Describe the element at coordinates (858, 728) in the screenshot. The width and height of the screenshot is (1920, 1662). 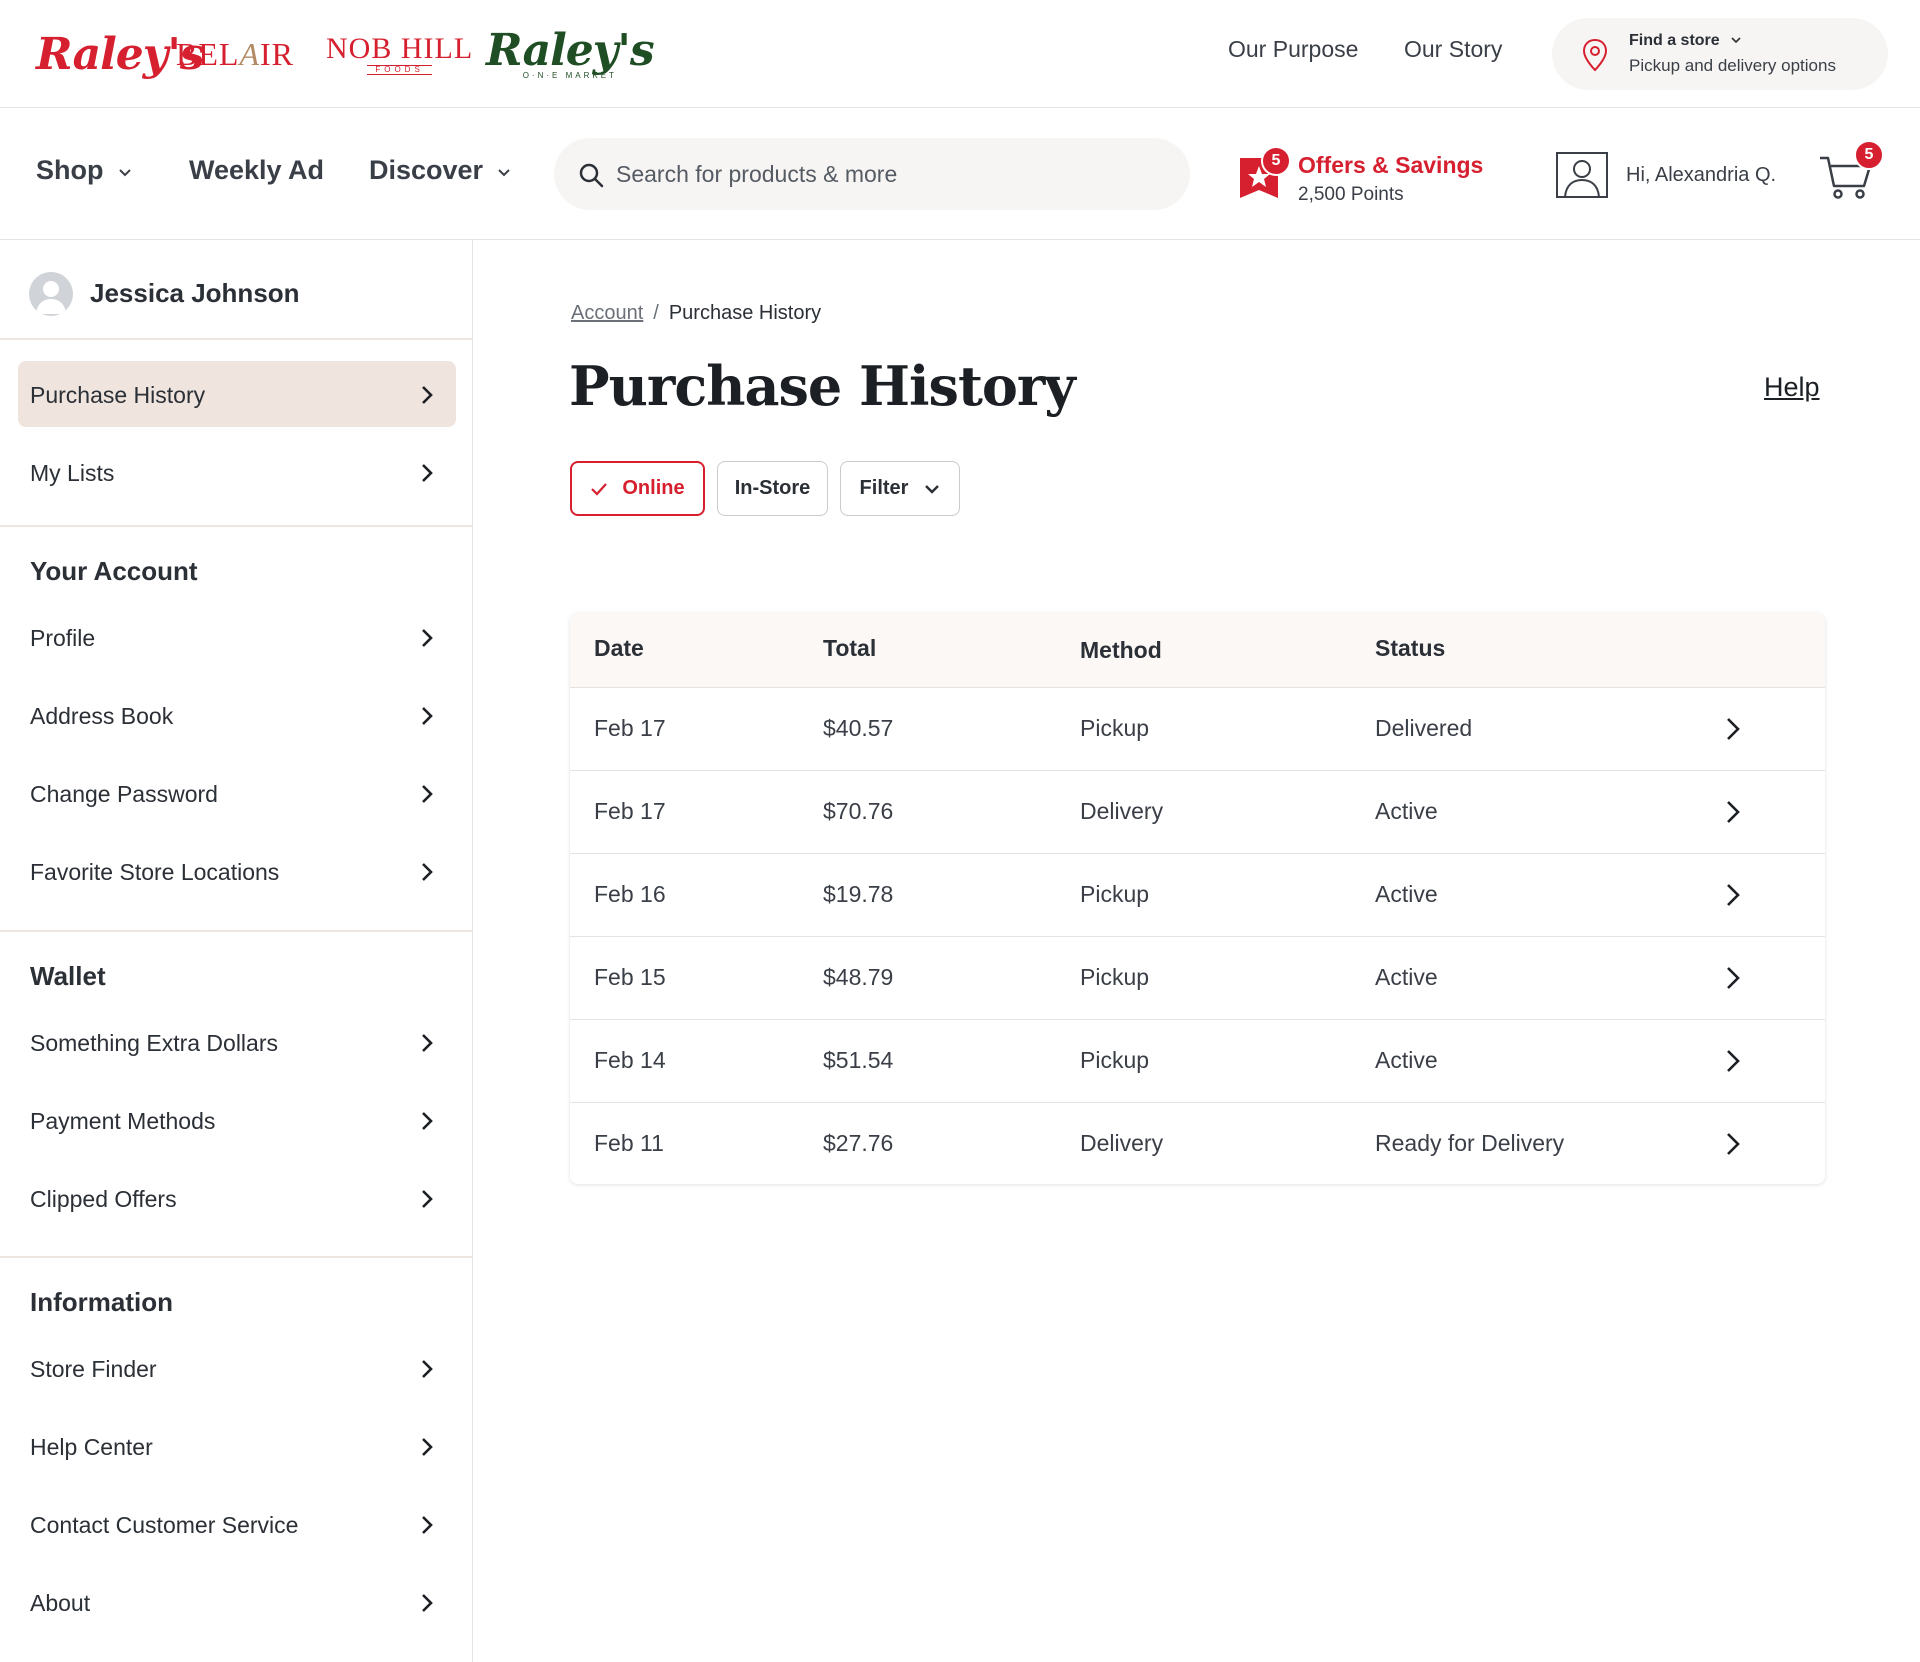
I see `order-total: $40.57` at that location.